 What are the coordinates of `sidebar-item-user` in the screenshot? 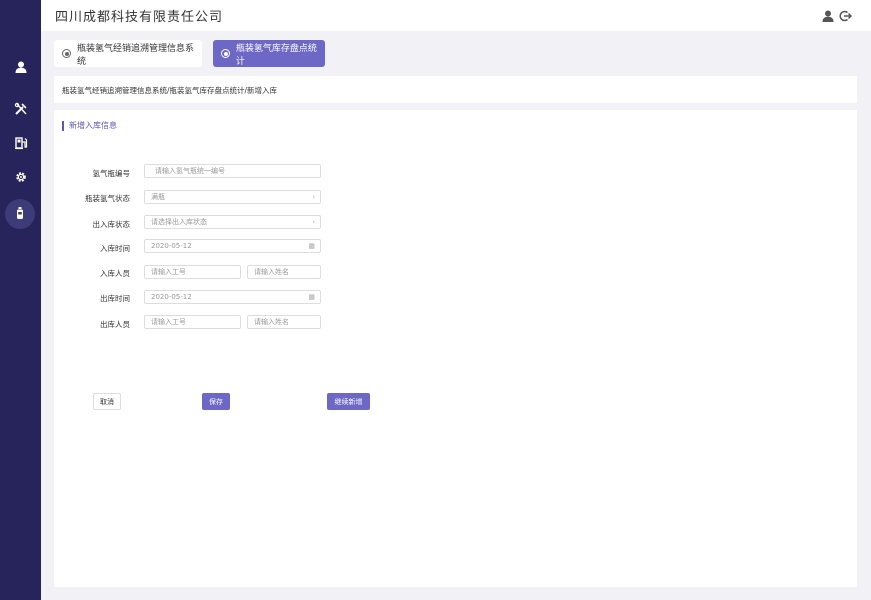 It's located at (21, 68).